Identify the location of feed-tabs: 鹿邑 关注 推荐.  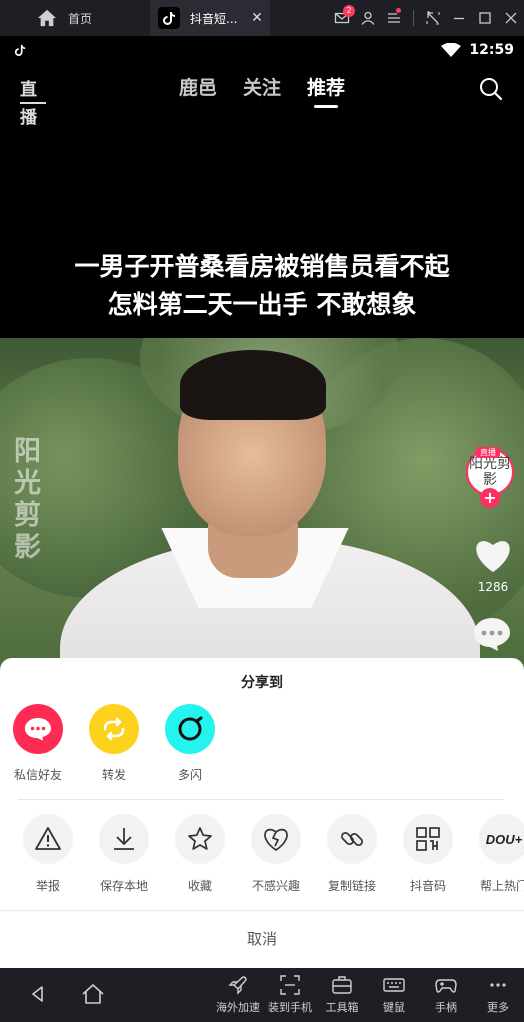
(262, 88).